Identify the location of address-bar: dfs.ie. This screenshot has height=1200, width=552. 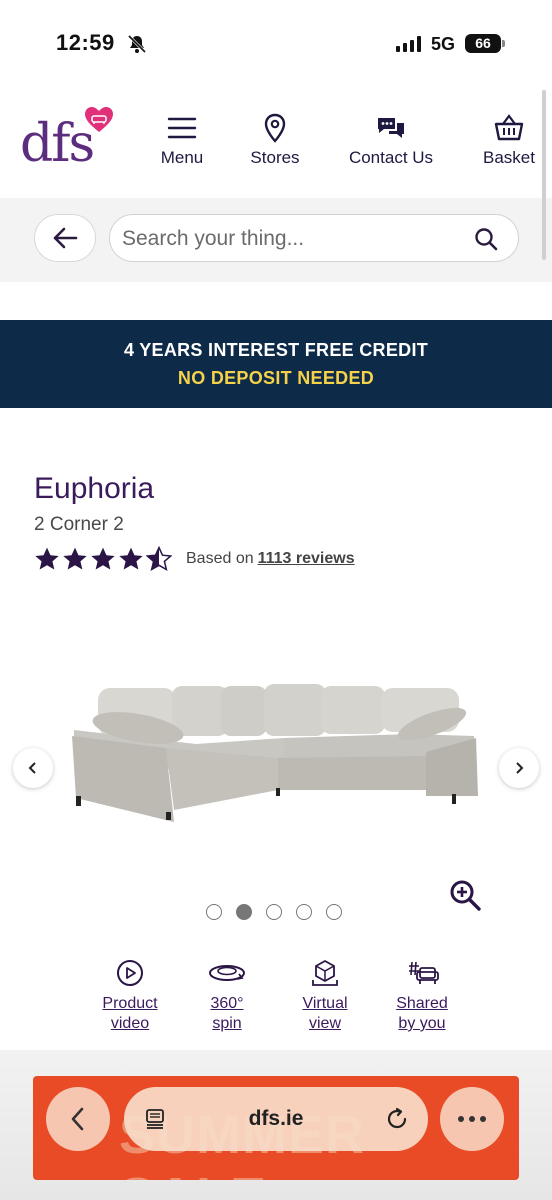
(276, 1119).